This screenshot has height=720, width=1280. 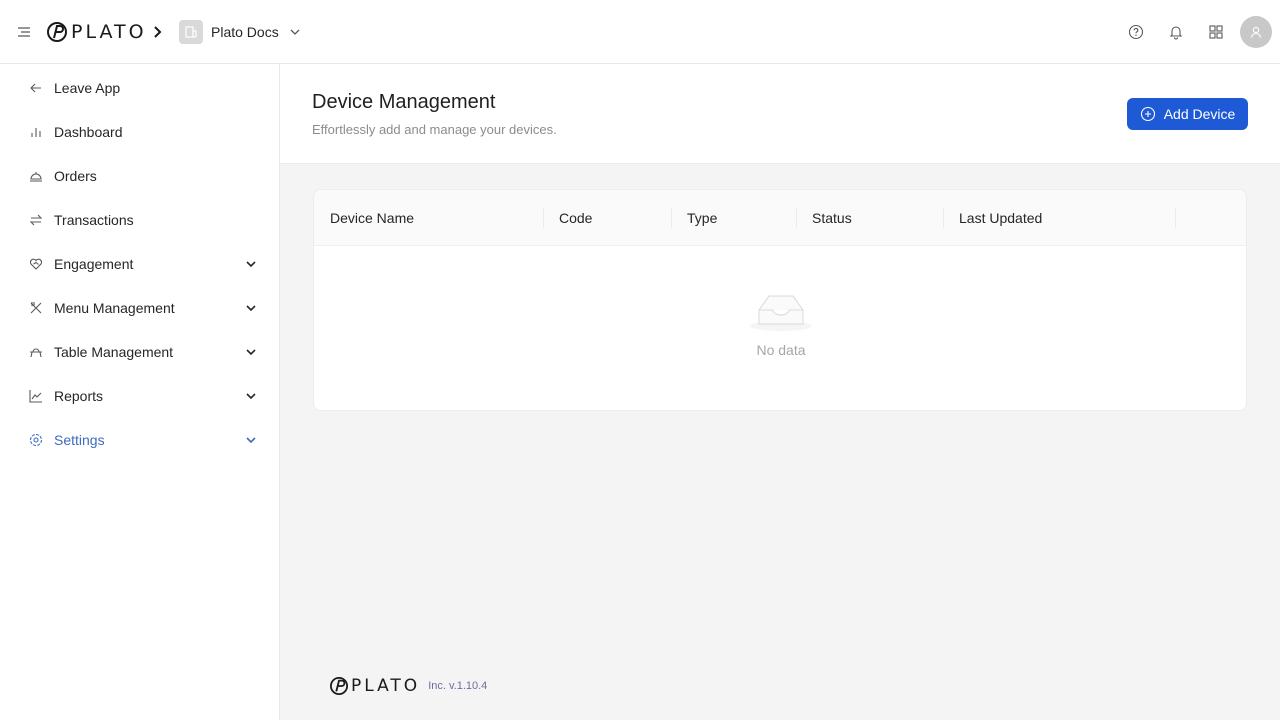 What do you see at coordinates (139, 88) in the screenshot?
I see `sidebar-item-leave-app: Leave App` at bounding box center [139, 88].